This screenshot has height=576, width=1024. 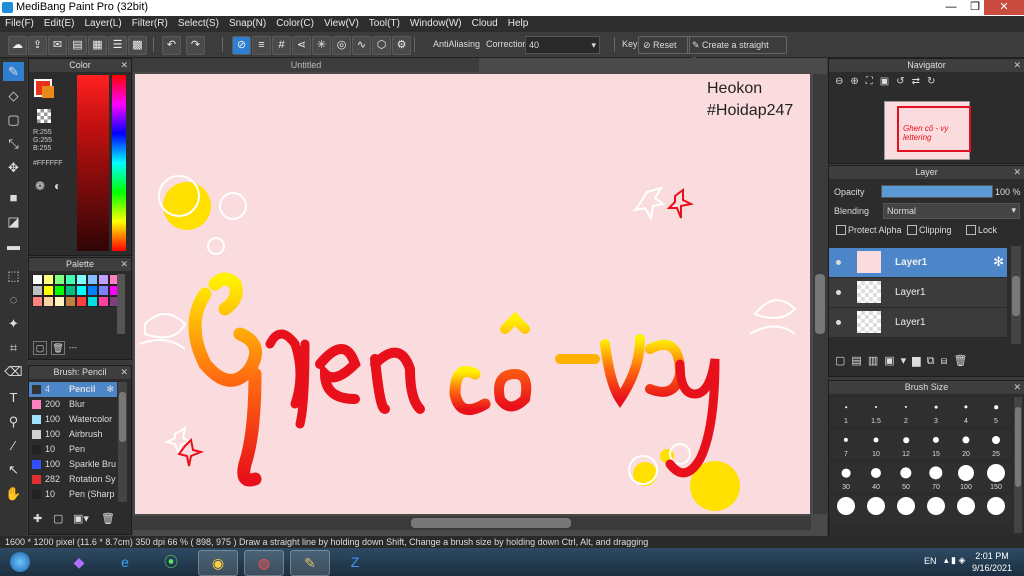 I want to click on brush-item: 100 Sparkle Bru, so click(x=73, y=464).